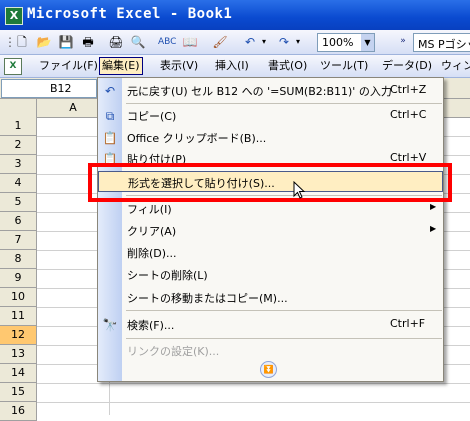 The width and height of the screenshot is (470, 421). What do you see at coordinates (408, 89) in the screenshot?
I see `menu-item-shortcut: Ctrl+Z` at bounding box center [408, 89].